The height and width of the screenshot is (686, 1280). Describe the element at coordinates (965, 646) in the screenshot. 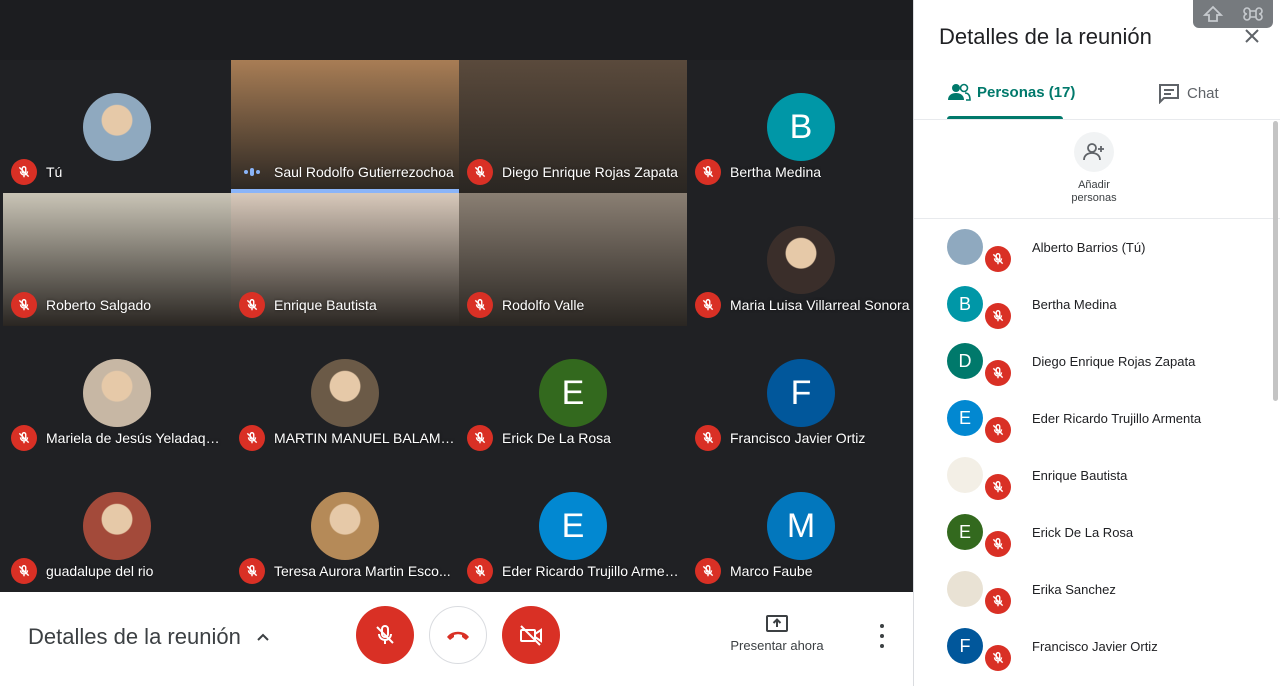

I see `participant-list-avatar: F` at that location.